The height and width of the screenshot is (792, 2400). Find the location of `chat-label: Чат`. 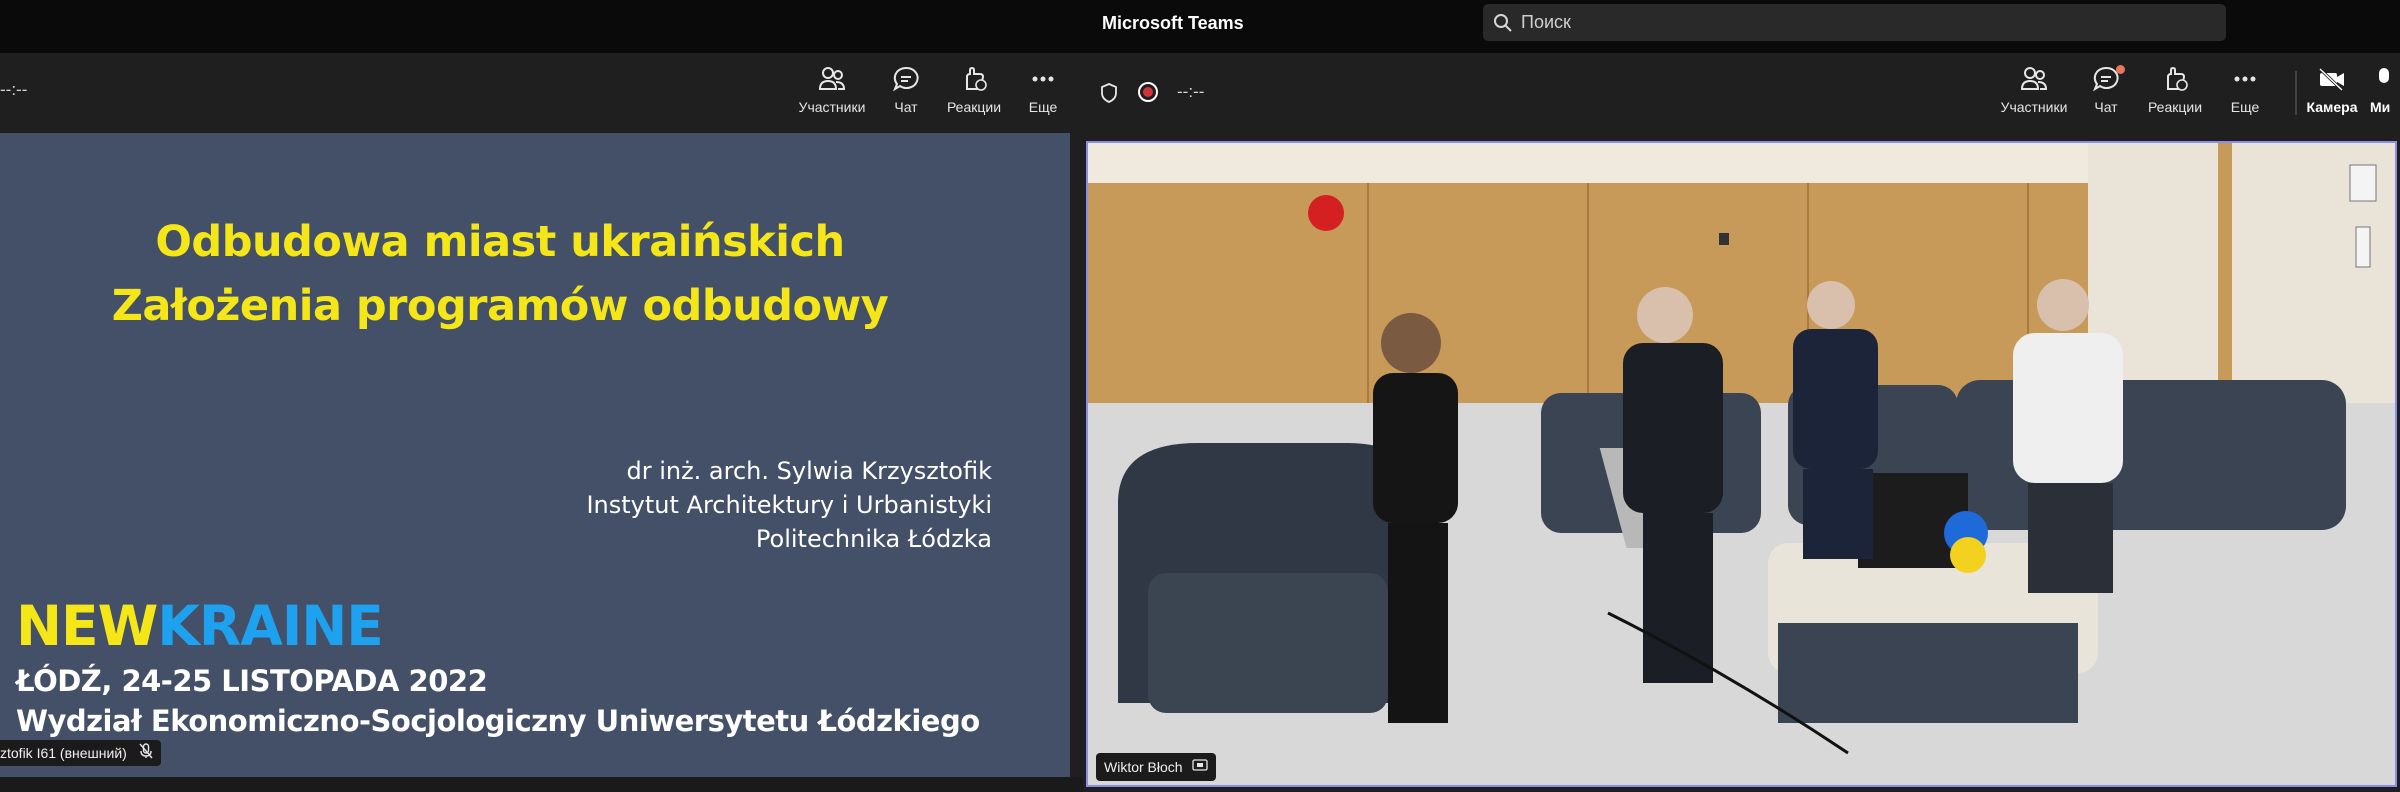

chat-label: Чат is located at coordinates (2106, 107).